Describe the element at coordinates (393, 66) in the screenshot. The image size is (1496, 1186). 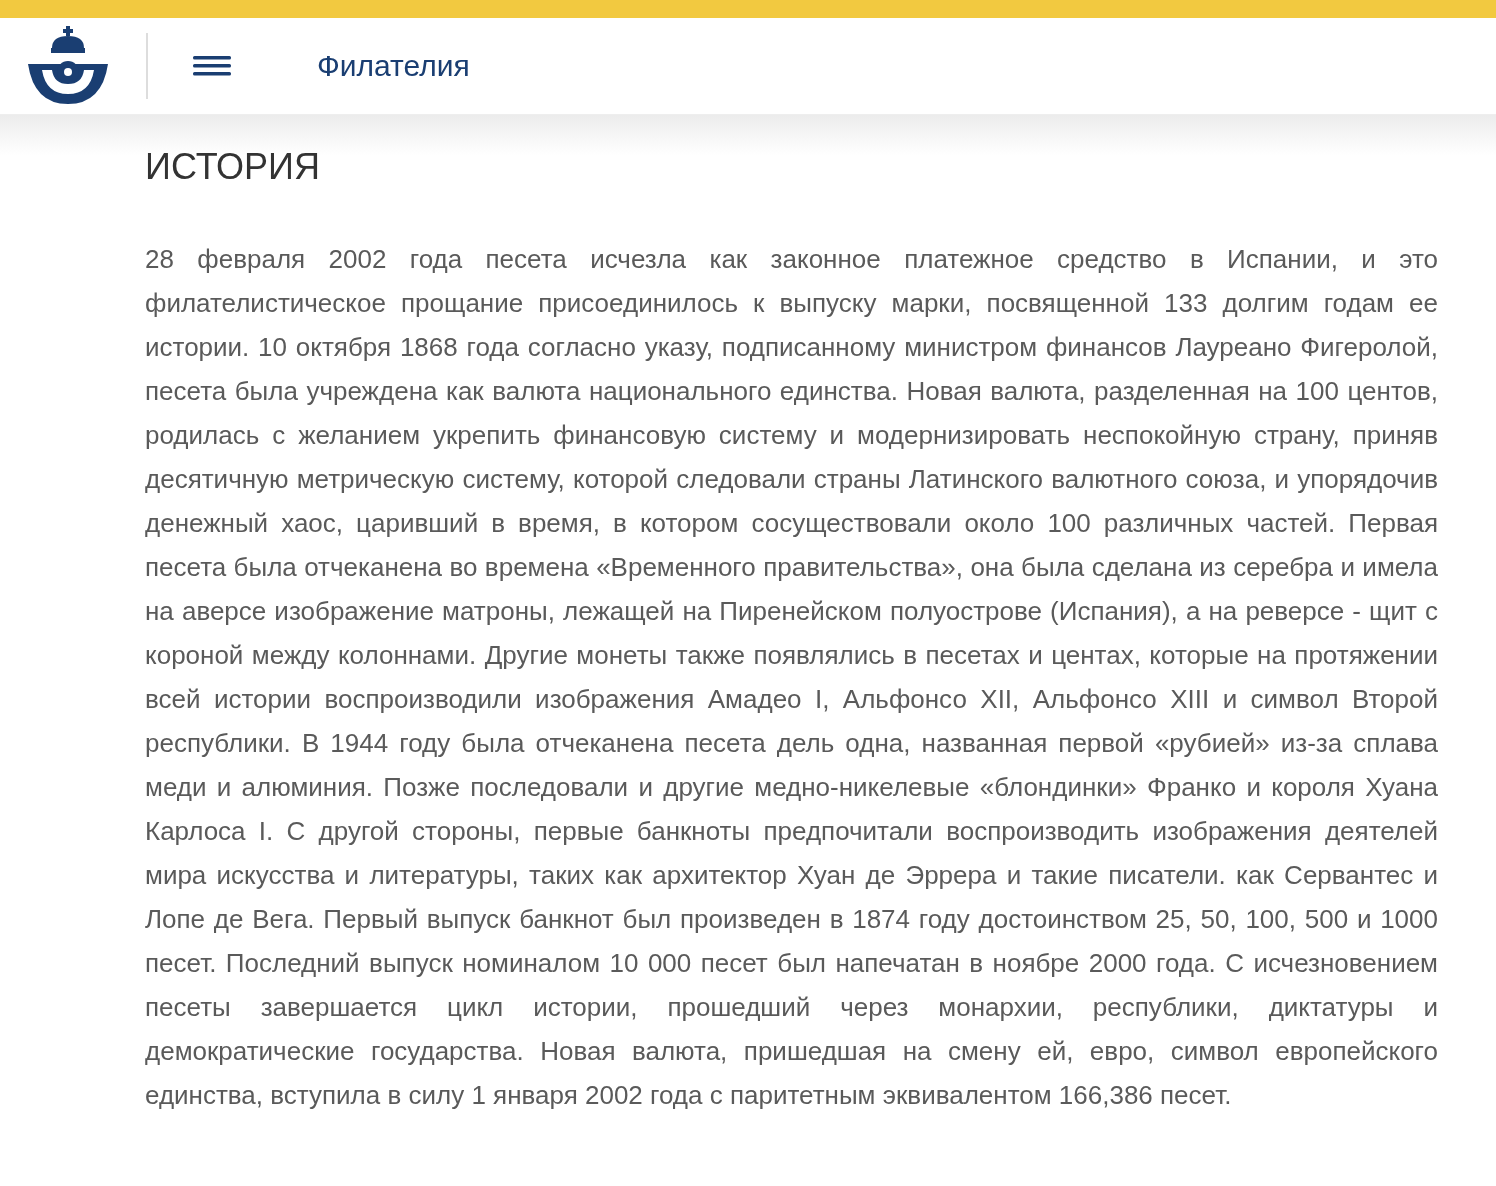
I see `site-section-title: Филателия` at that location.